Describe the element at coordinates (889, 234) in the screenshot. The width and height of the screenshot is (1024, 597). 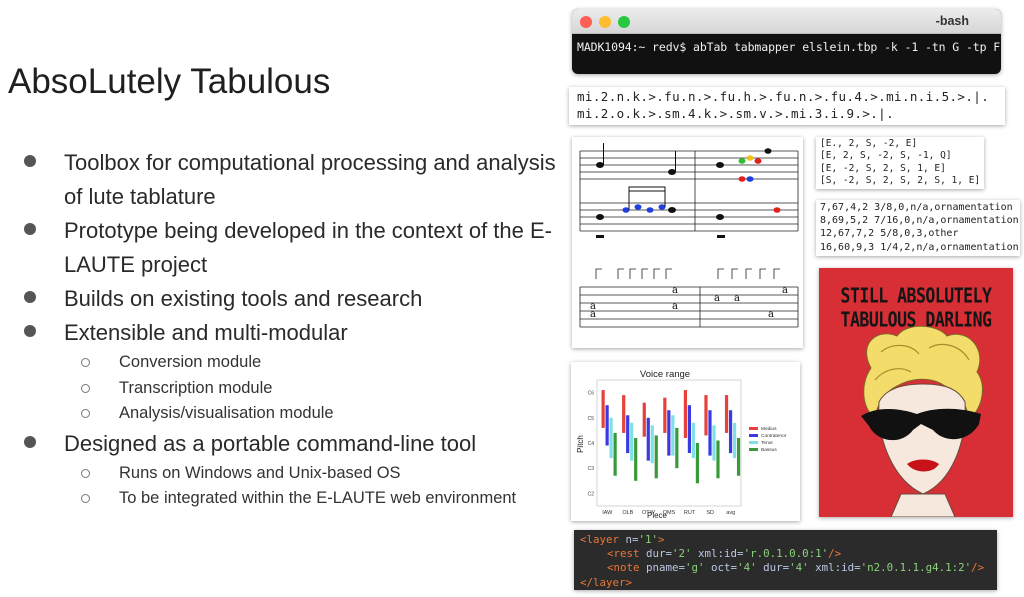
I see `csv-line: 12,67,7,2 5/8,0,3,other` at that location.